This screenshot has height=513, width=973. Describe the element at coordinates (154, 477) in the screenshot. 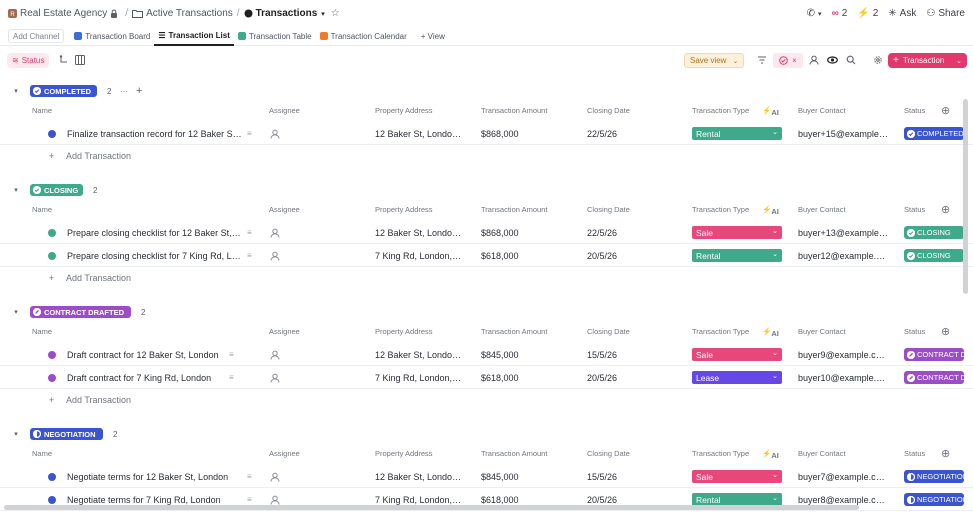

I see `task-name: Negotiate terms for 12 Baker St, London` at that location.